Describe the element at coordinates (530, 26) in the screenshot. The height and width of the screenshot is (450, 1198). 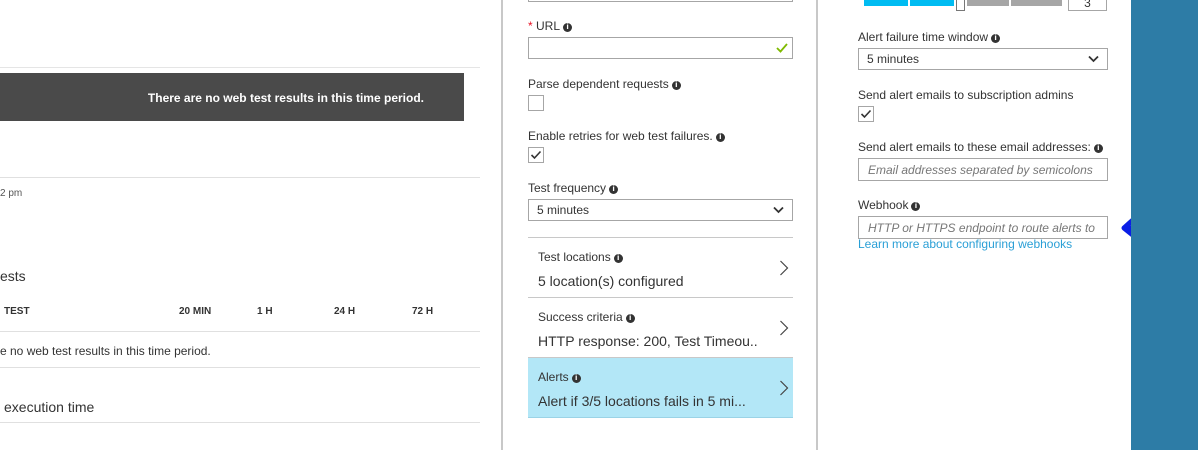
I see `required-marker: *` at that location.